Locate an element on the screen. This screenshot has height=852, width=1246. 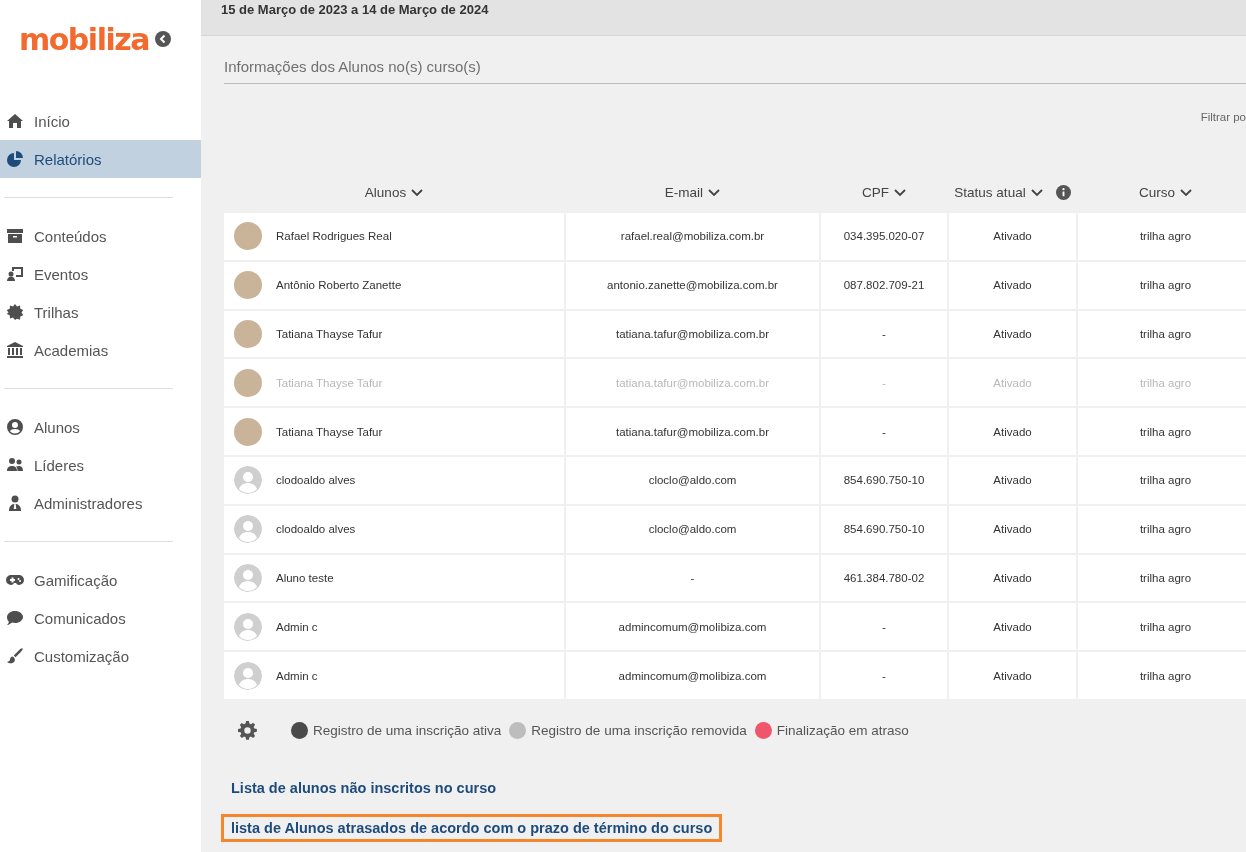
sidebar-item: Relatórios is located at coordinates (100, 159).